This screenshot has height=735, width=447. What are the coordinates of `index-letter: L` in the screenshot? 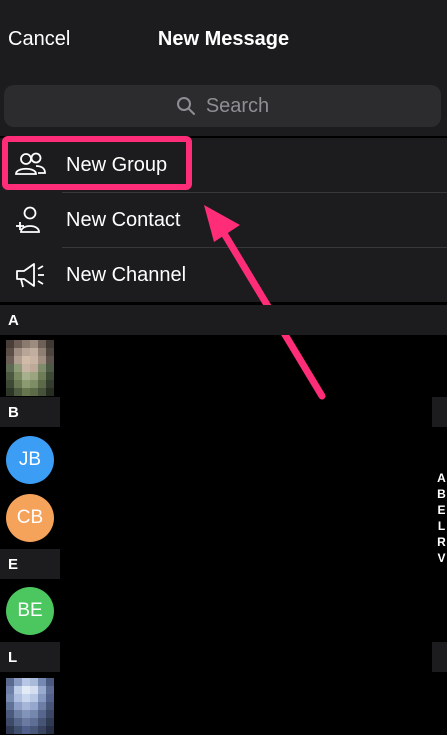 It's located at (441, 526).